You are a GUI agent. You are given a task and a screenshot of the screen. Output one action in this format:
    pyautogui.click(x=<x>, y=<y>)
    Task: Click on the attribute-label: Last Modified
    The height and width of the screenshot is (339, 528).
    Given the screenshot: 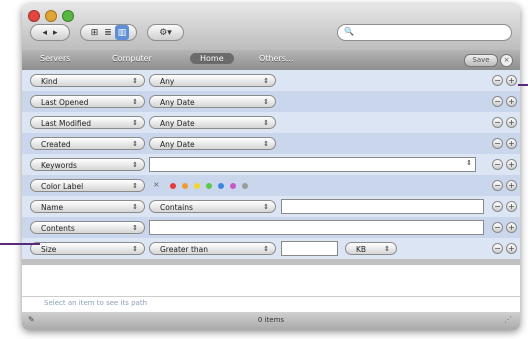 What is the action you would take?
    pyautogui.click(x=66, y=123)
    